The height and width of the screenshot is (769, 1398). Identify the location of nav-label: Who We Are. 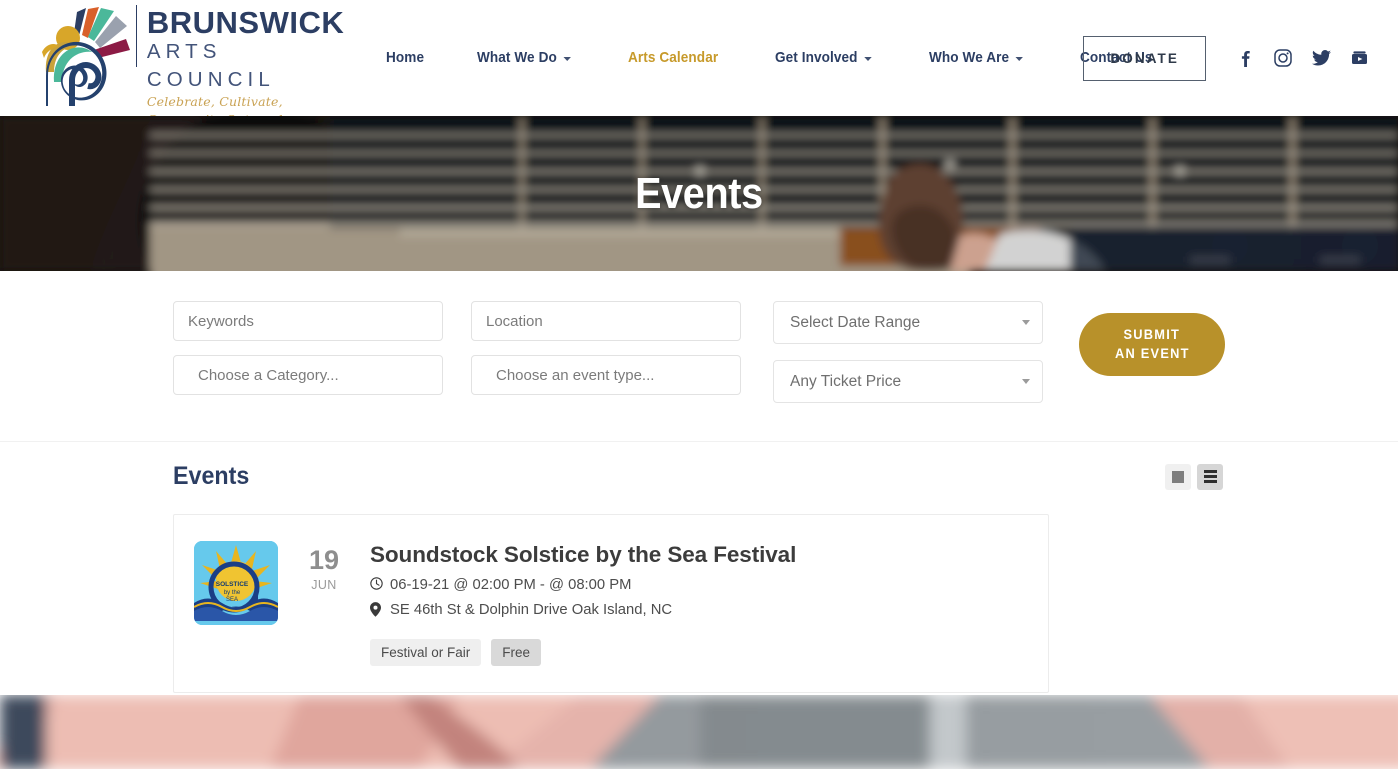
(968, 58).